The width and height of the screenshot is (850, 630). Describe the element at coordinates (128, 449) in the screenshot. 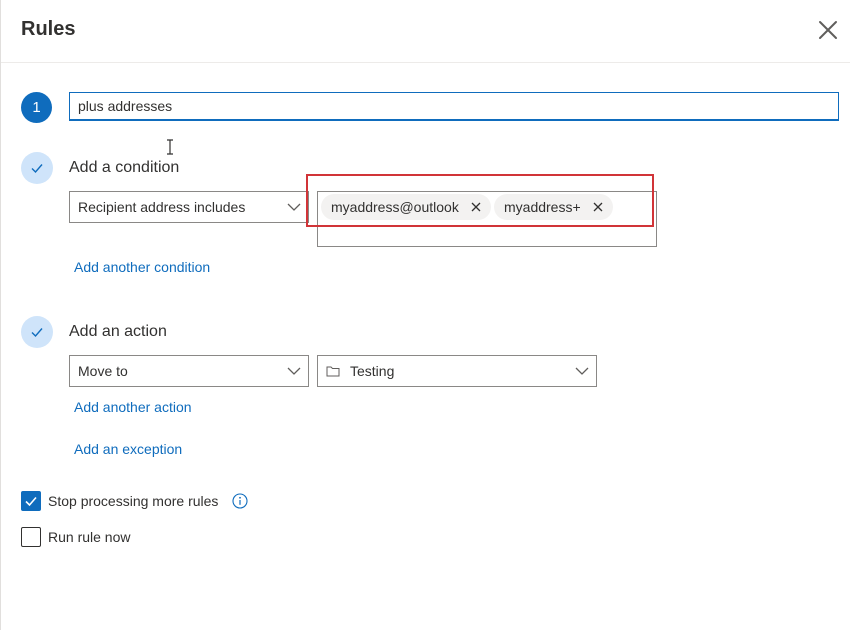

I see `add-exception-link: Add an exception` at that location.